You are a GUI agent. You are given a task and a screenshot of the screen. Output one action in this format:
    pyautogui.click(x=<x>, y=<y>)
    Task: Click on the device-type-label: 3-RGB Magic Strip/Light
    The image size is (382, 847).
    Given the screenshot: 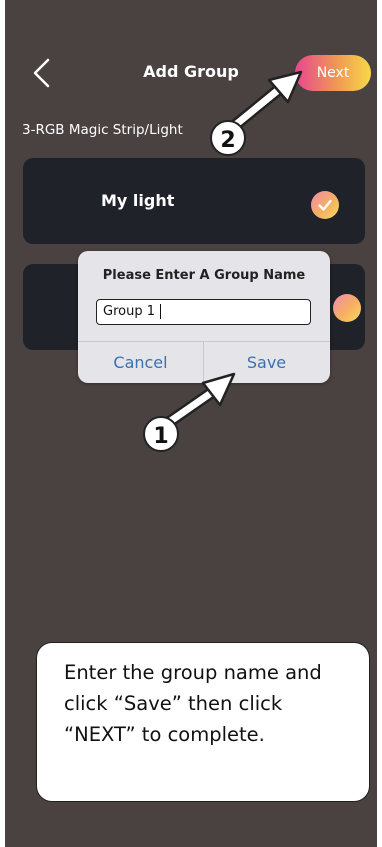 What is the action you would take?
    pyautogui.click(x=102, y=130)
    